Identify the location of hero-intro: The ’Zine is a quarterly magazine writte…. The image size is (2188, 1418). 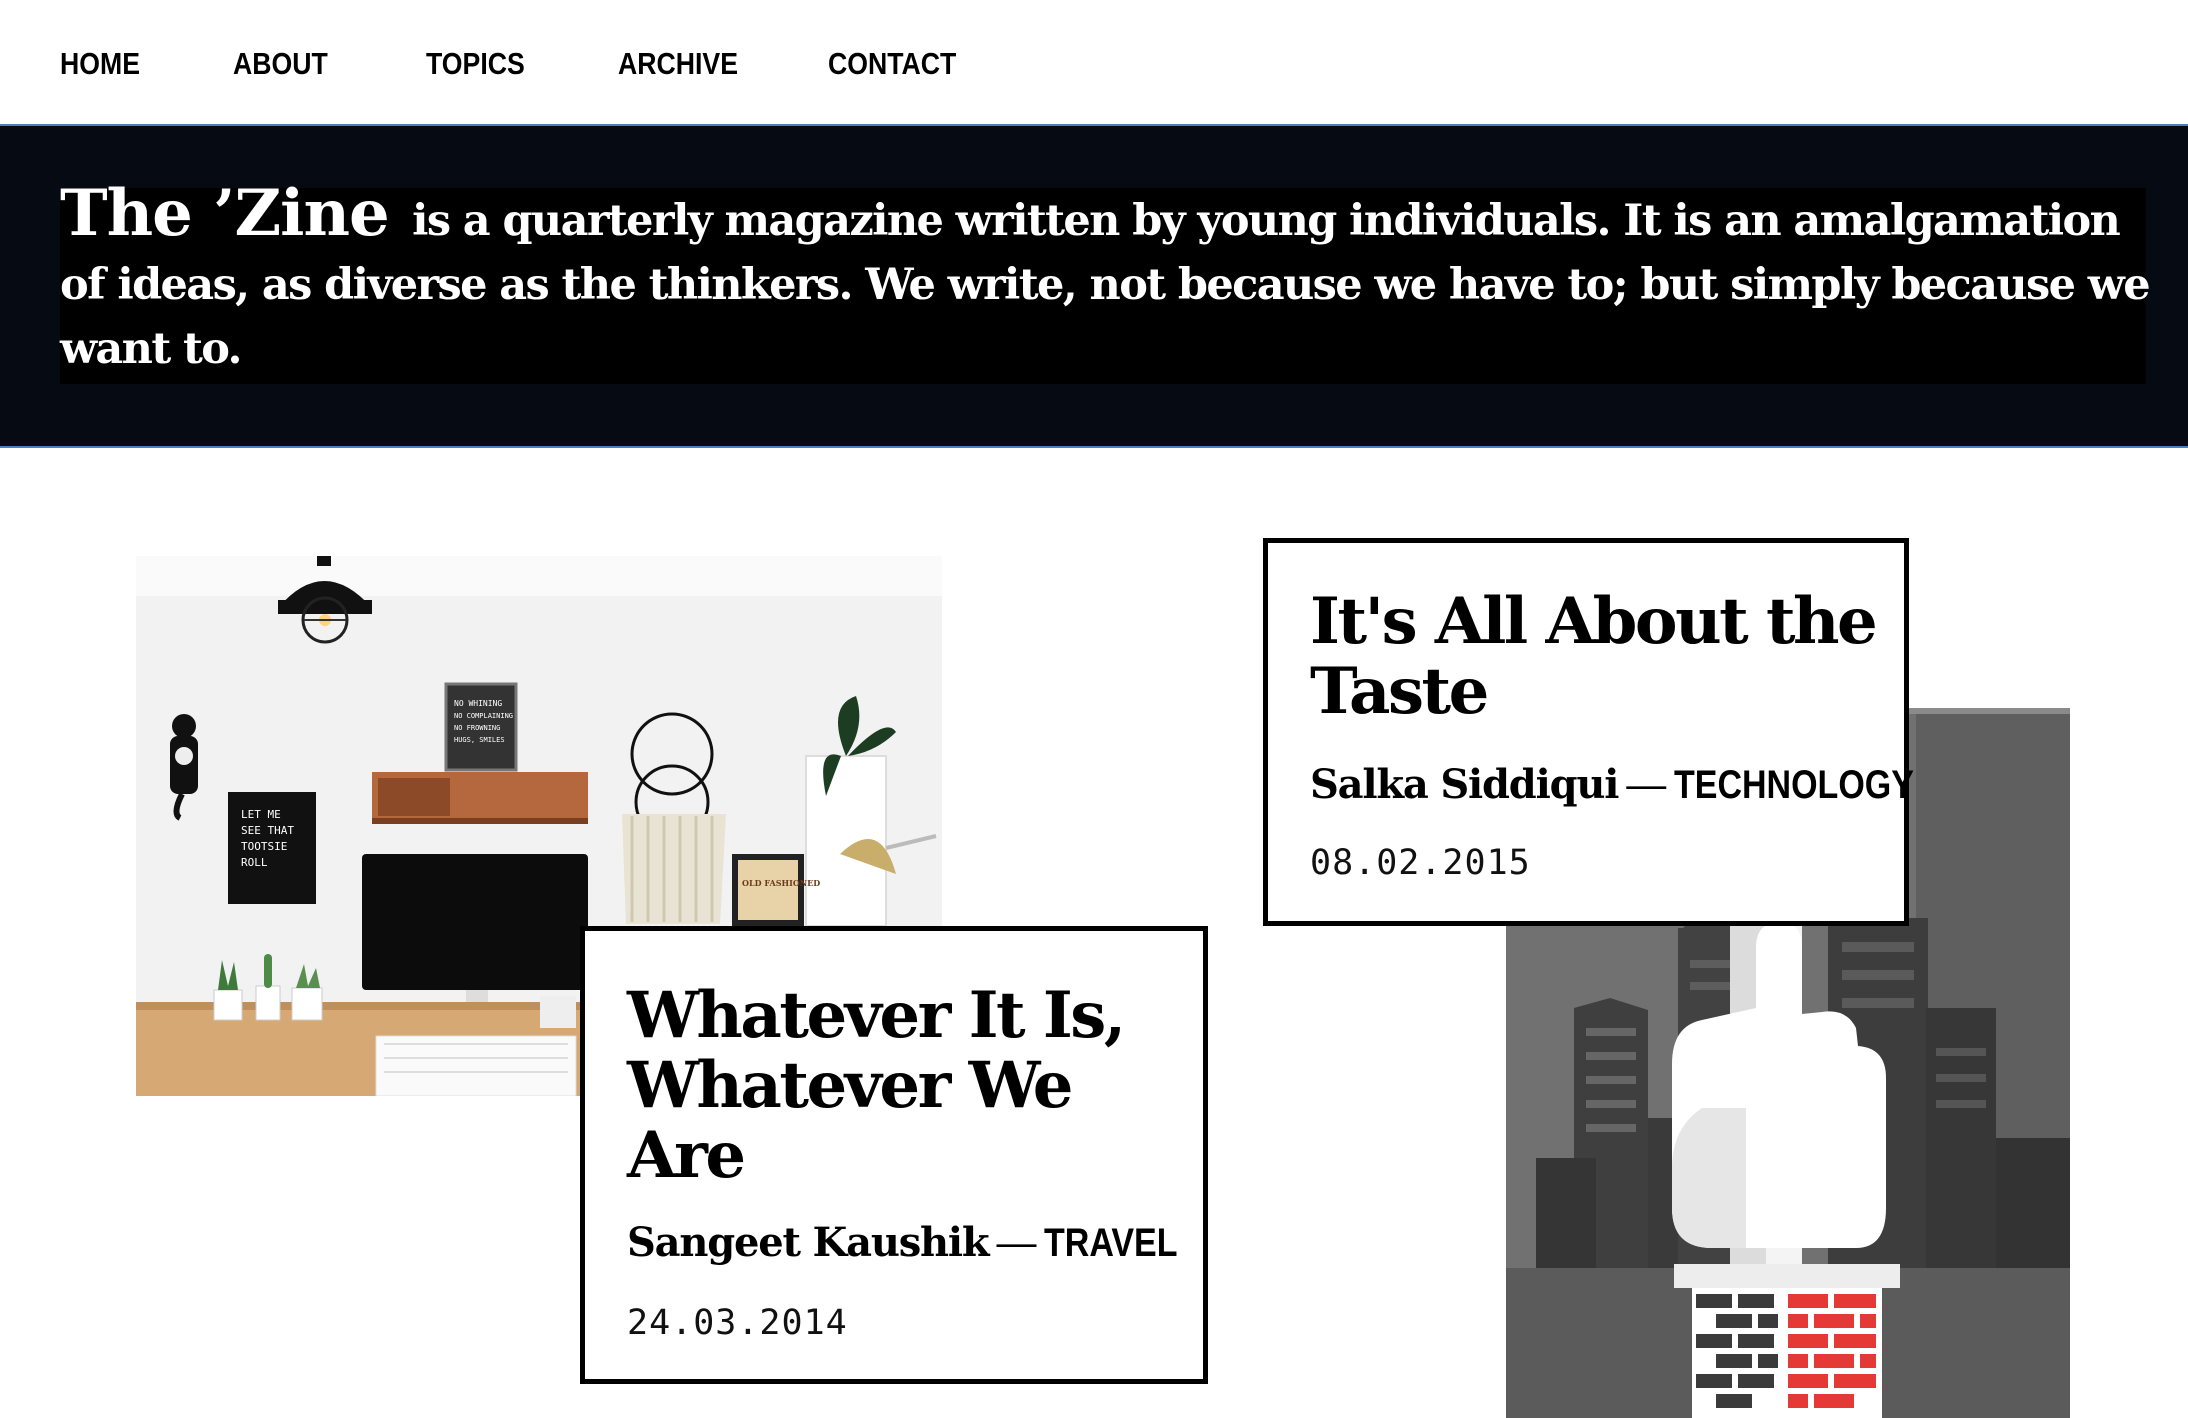
(1105, 281).